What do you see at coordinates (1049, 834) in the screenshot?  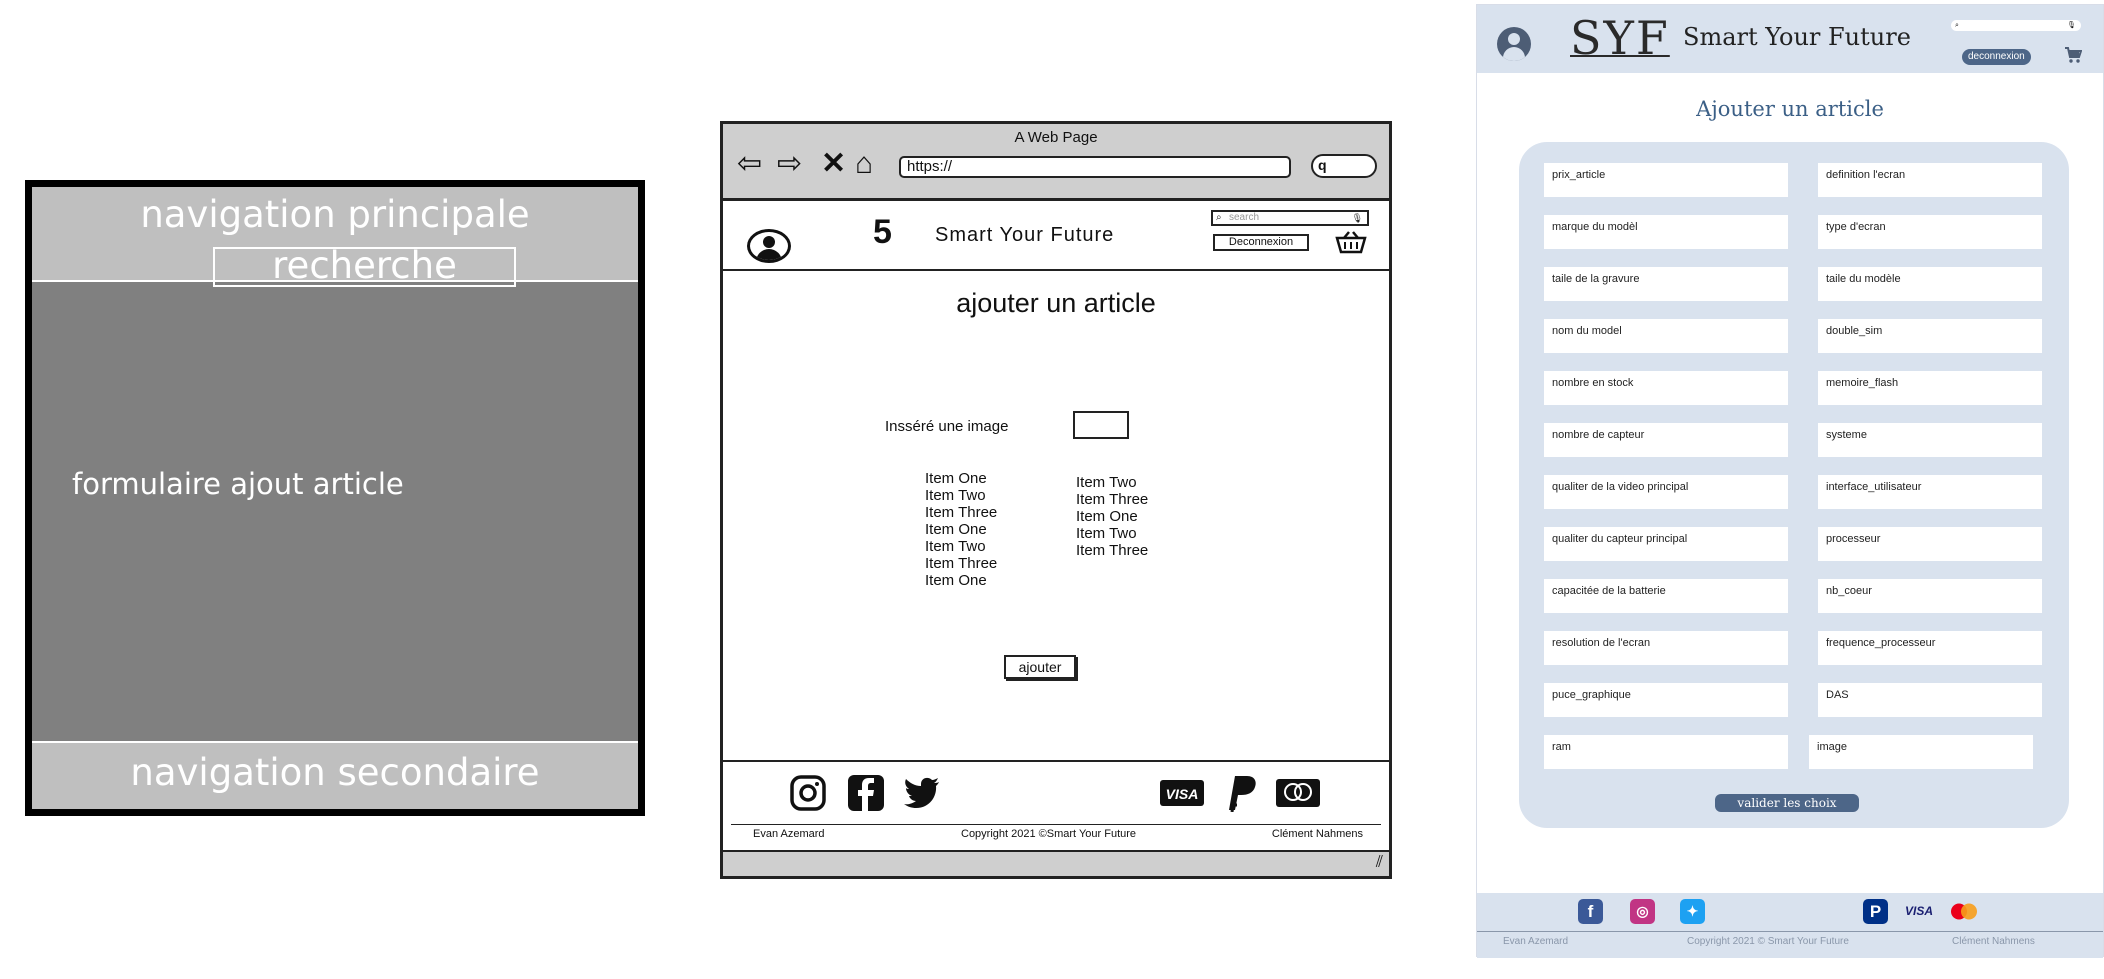 I see `sketch-footer-copyright: Copyright 2021 ©Smart Your Future` at bounding box center [1049, 834].